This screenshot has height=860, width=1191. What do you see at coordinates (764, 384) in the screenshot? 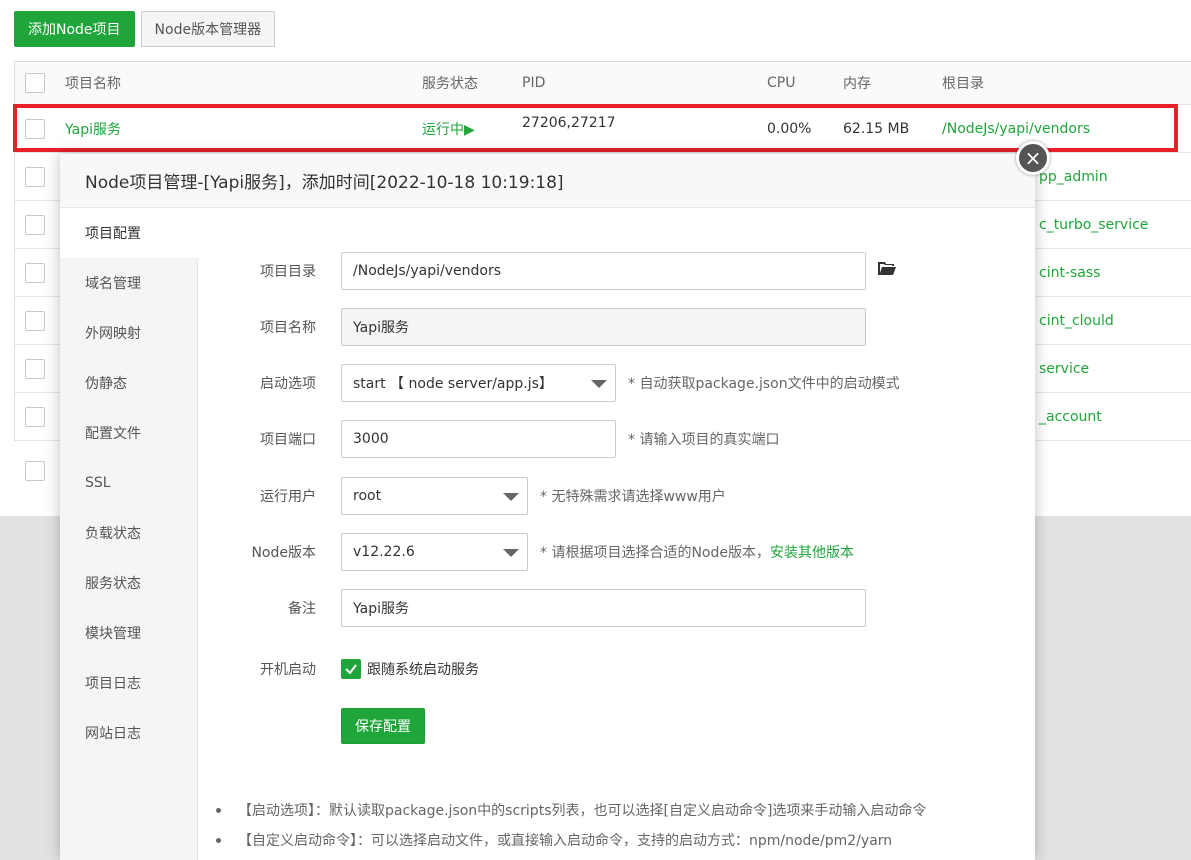
I see `start-hint: * 自动获取package.json文件中的启动模式` at bounding box center [764, 384].